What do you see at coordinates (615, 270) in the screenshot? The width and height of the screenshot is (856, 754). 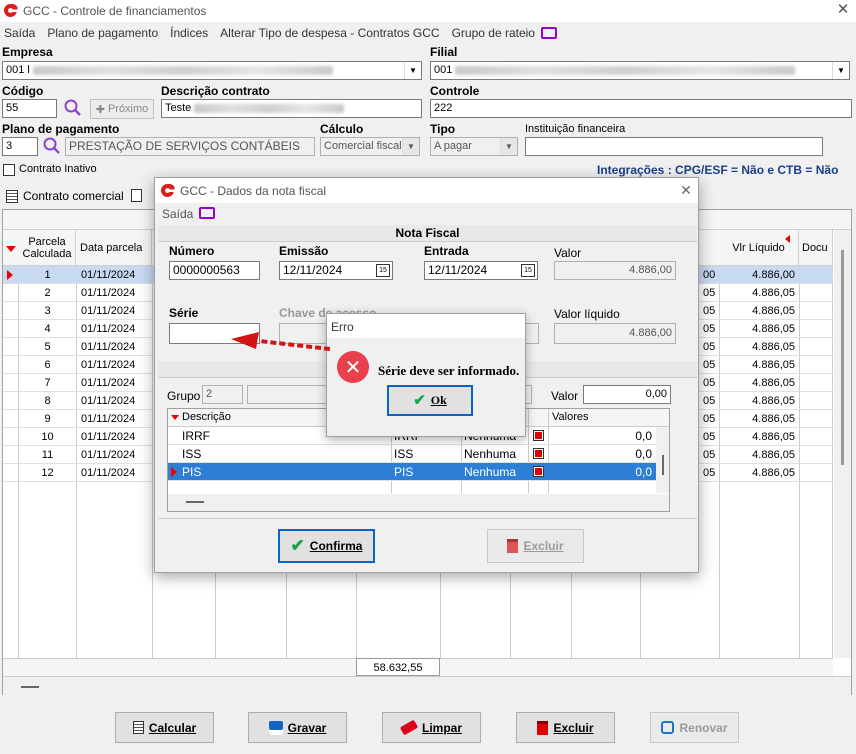 I see `valor-input: 4.886,00` at bounding box center [615, 270].